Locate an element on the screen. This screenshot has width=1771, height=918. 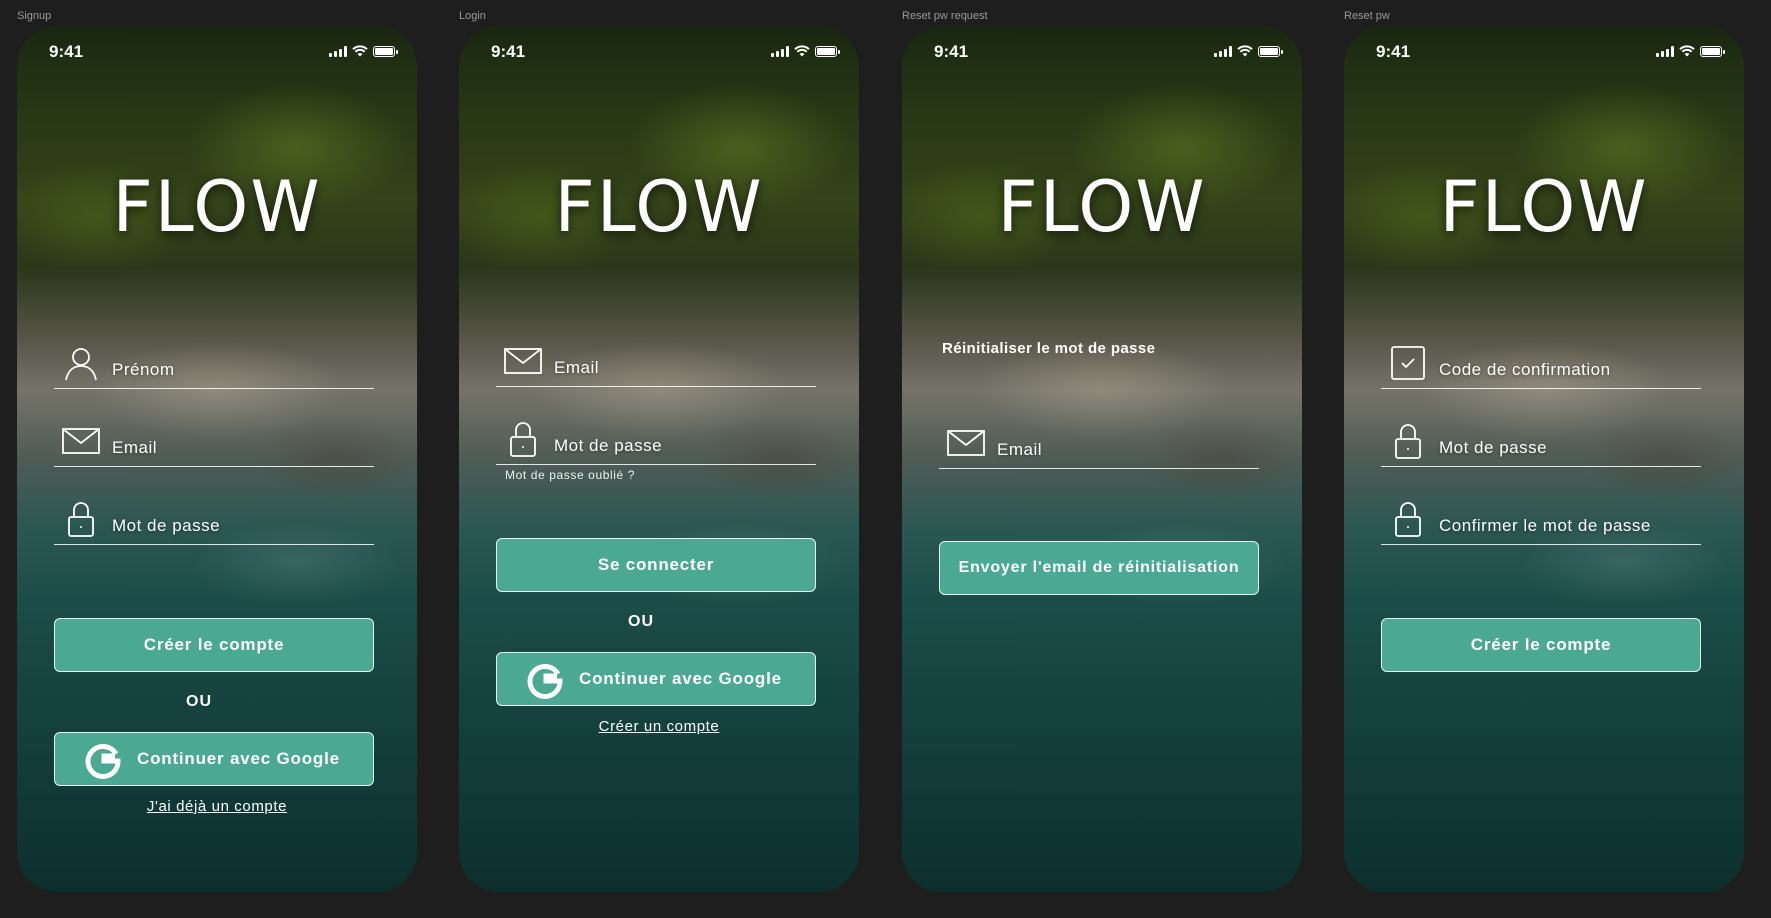
reset-title: Réinitialiser le mot de passe is located at coordinates (1049, 348).